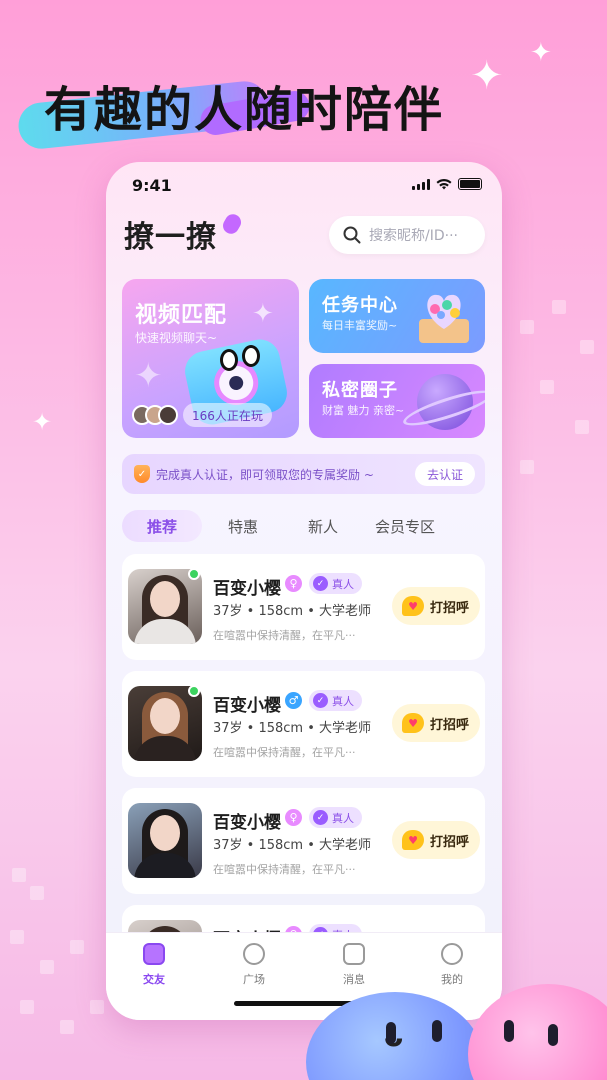  I want to click on task-center-title: 任务中心, so click(360, 305).